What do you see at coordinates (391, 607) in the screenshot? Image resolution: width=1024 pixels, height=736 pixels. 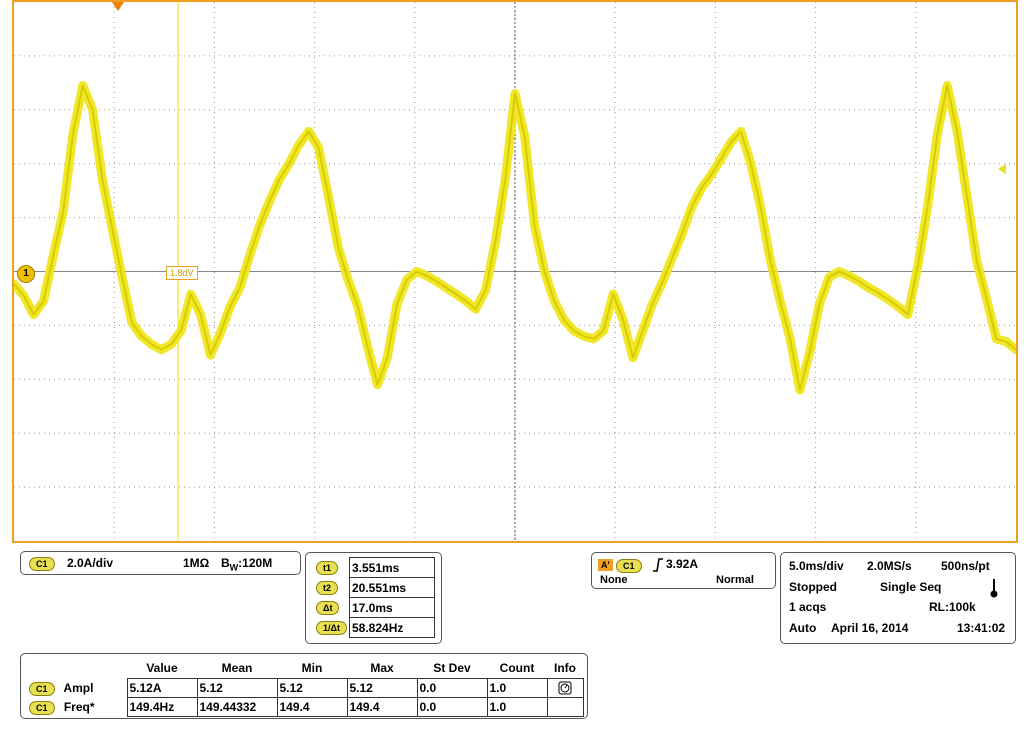 I see `cursor-value: 17.0ms` at bounding box center [391, 607].